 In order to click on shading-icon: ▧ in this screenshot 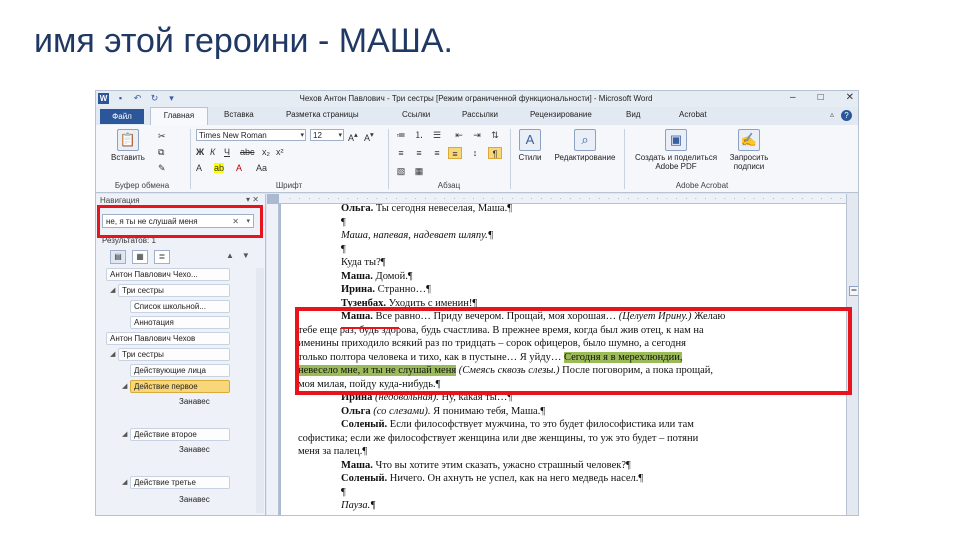, I will do `click(401, 171)`.